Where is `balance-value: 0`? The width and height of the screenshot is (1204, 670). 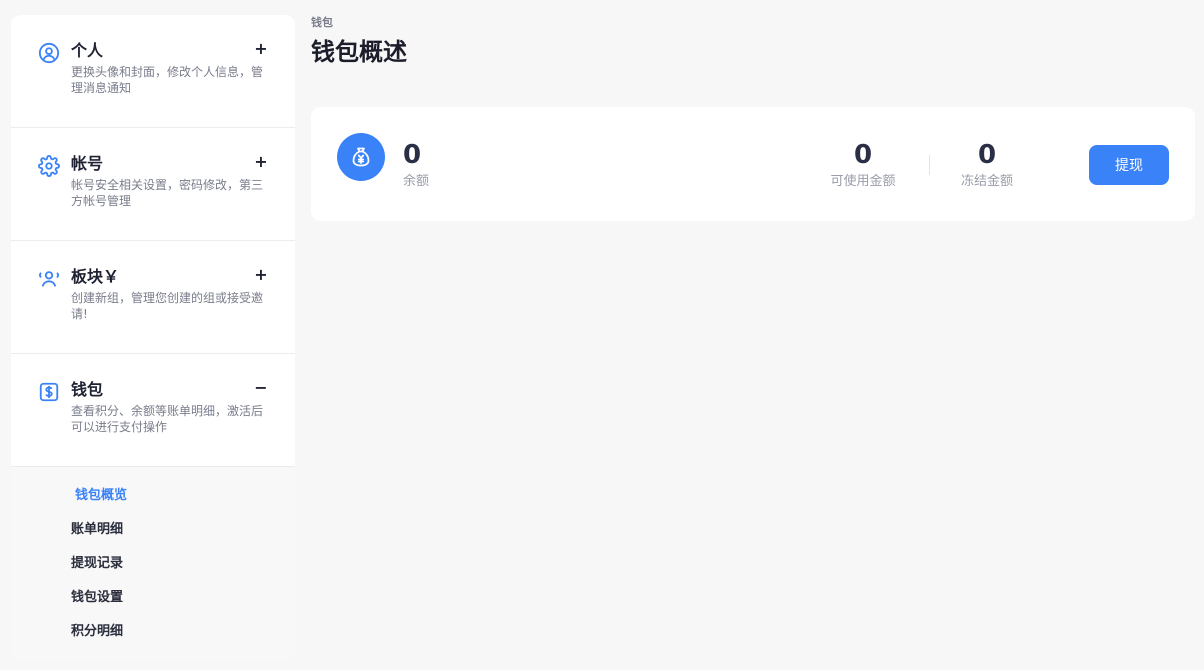 balance-value: 0 is located at coordinates (412, 155).